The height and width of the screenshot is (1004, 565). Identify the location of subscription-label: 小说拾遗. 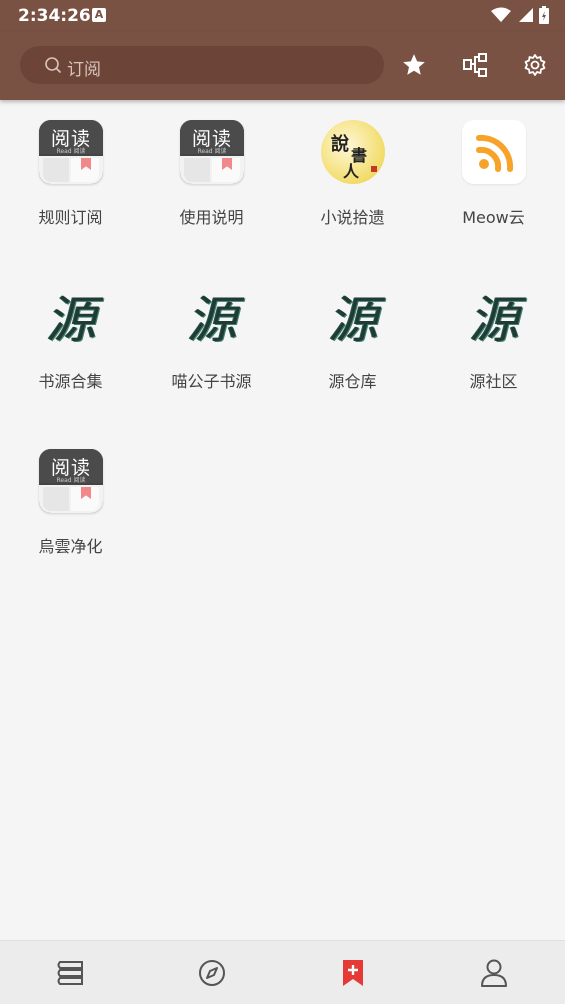
(352, 217).